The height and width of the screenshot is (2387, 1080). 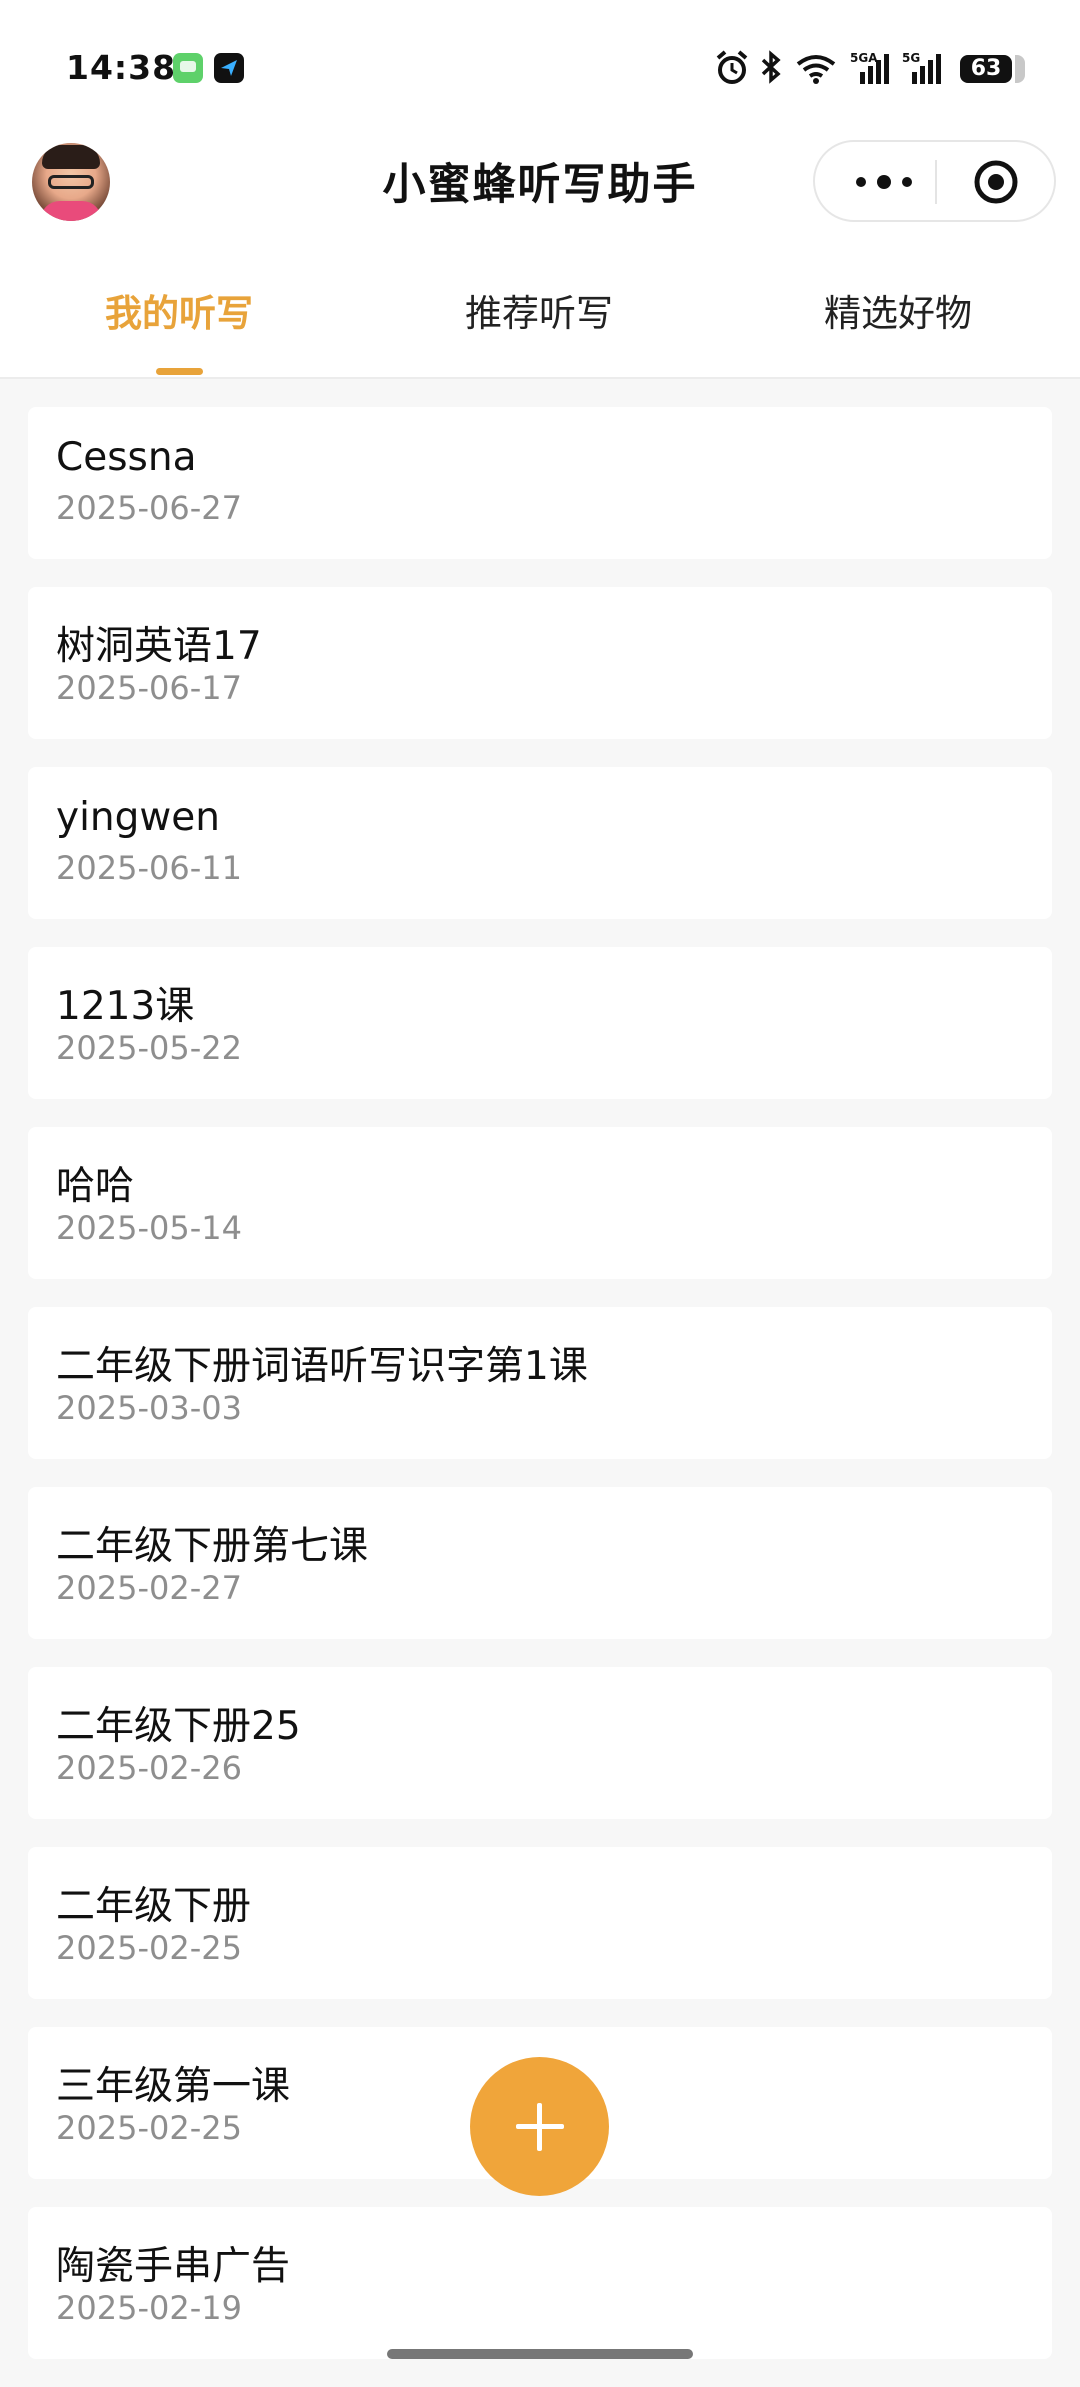 What do you see at coordinates (149, 688) in the screenshot?
I see `item-date: 2025-06-17` at bounding box center [149, 688].